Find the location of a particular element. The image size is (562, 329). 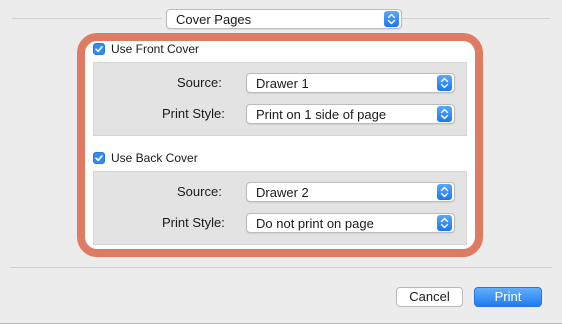

back-cover-checkbox is located at coordinates (99, 158).